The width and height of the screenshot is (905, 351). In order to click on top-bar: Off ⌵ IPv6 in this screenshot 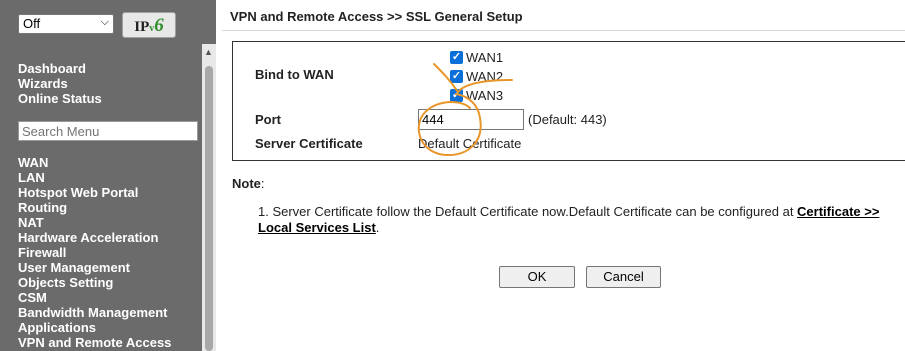, I will do `click(108, 23)`.